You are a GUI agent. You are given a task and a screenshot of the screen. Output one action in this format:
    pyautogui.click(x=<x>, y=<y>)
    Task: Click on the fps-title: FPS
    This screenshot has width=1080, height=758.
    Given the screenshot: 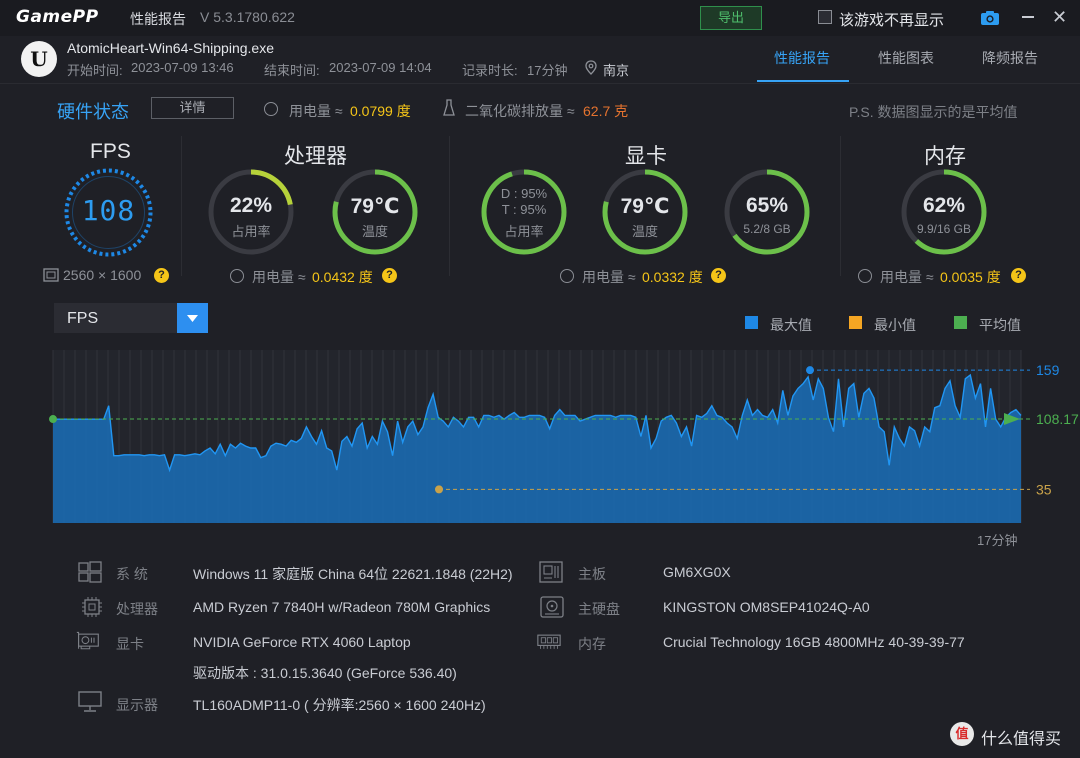 What is the action you would take?
    pyautogui.click(x=110, y=151)
    